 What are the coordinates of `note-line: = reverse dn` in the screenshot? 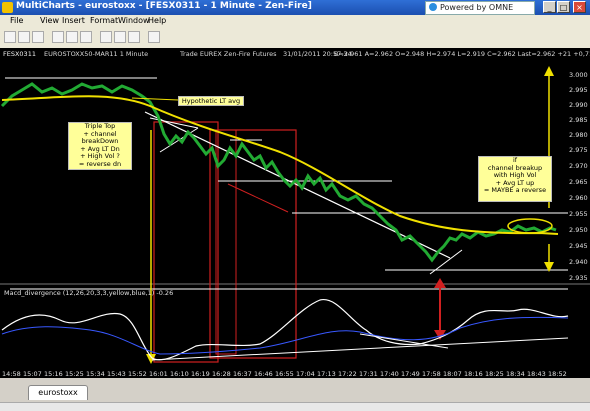 It's located at (100, 163).